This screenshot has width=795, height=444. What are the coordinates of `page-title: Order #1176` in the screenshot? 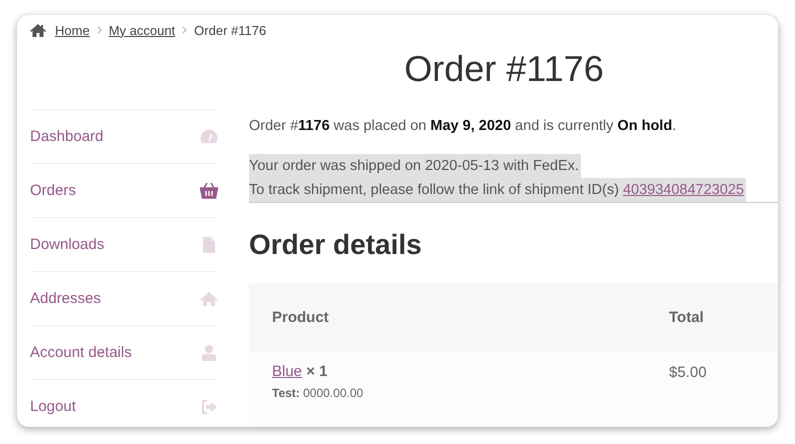 It's located at (504, 69).